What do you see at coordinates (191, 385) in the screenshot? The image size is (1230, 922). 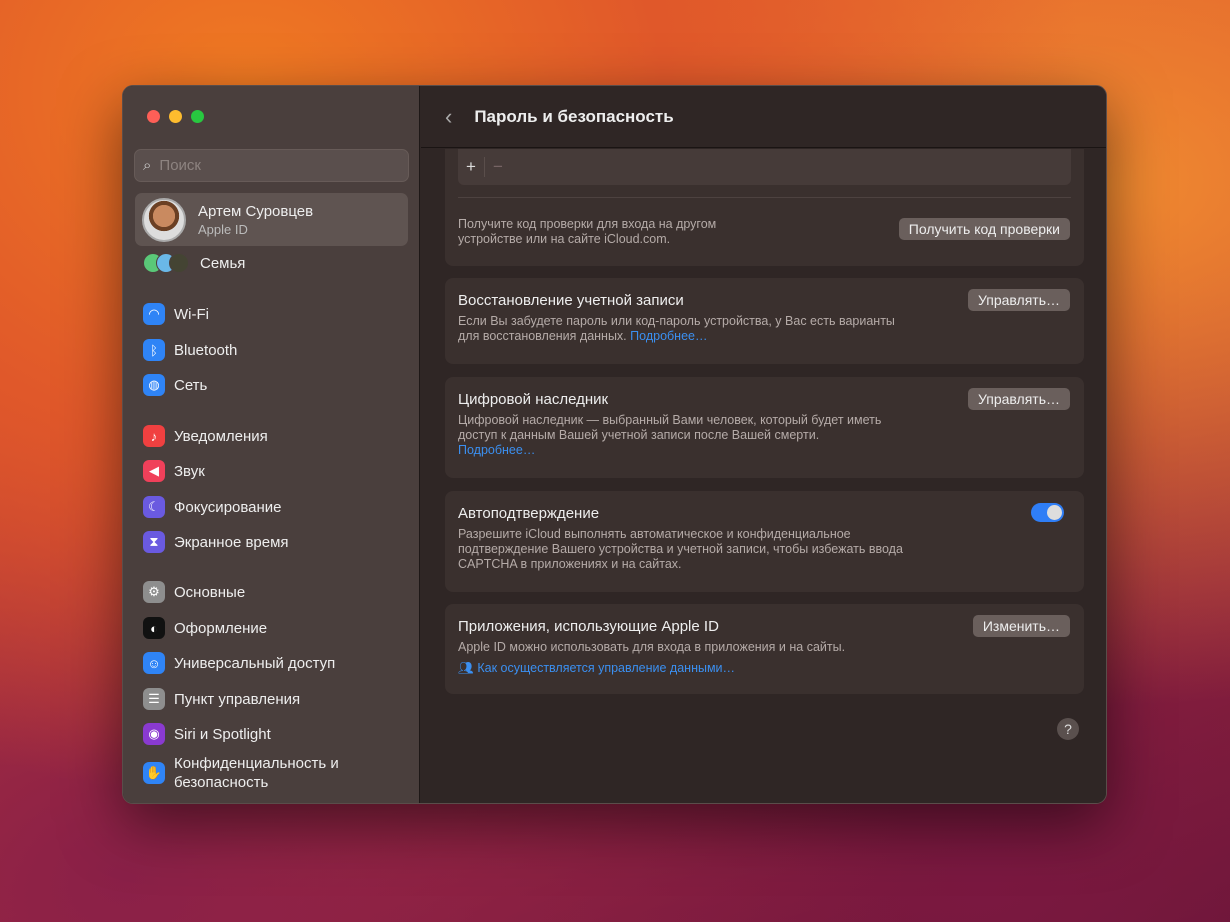 I see `sidebar-item-label: Сеть` at bounding box center [191, 385].